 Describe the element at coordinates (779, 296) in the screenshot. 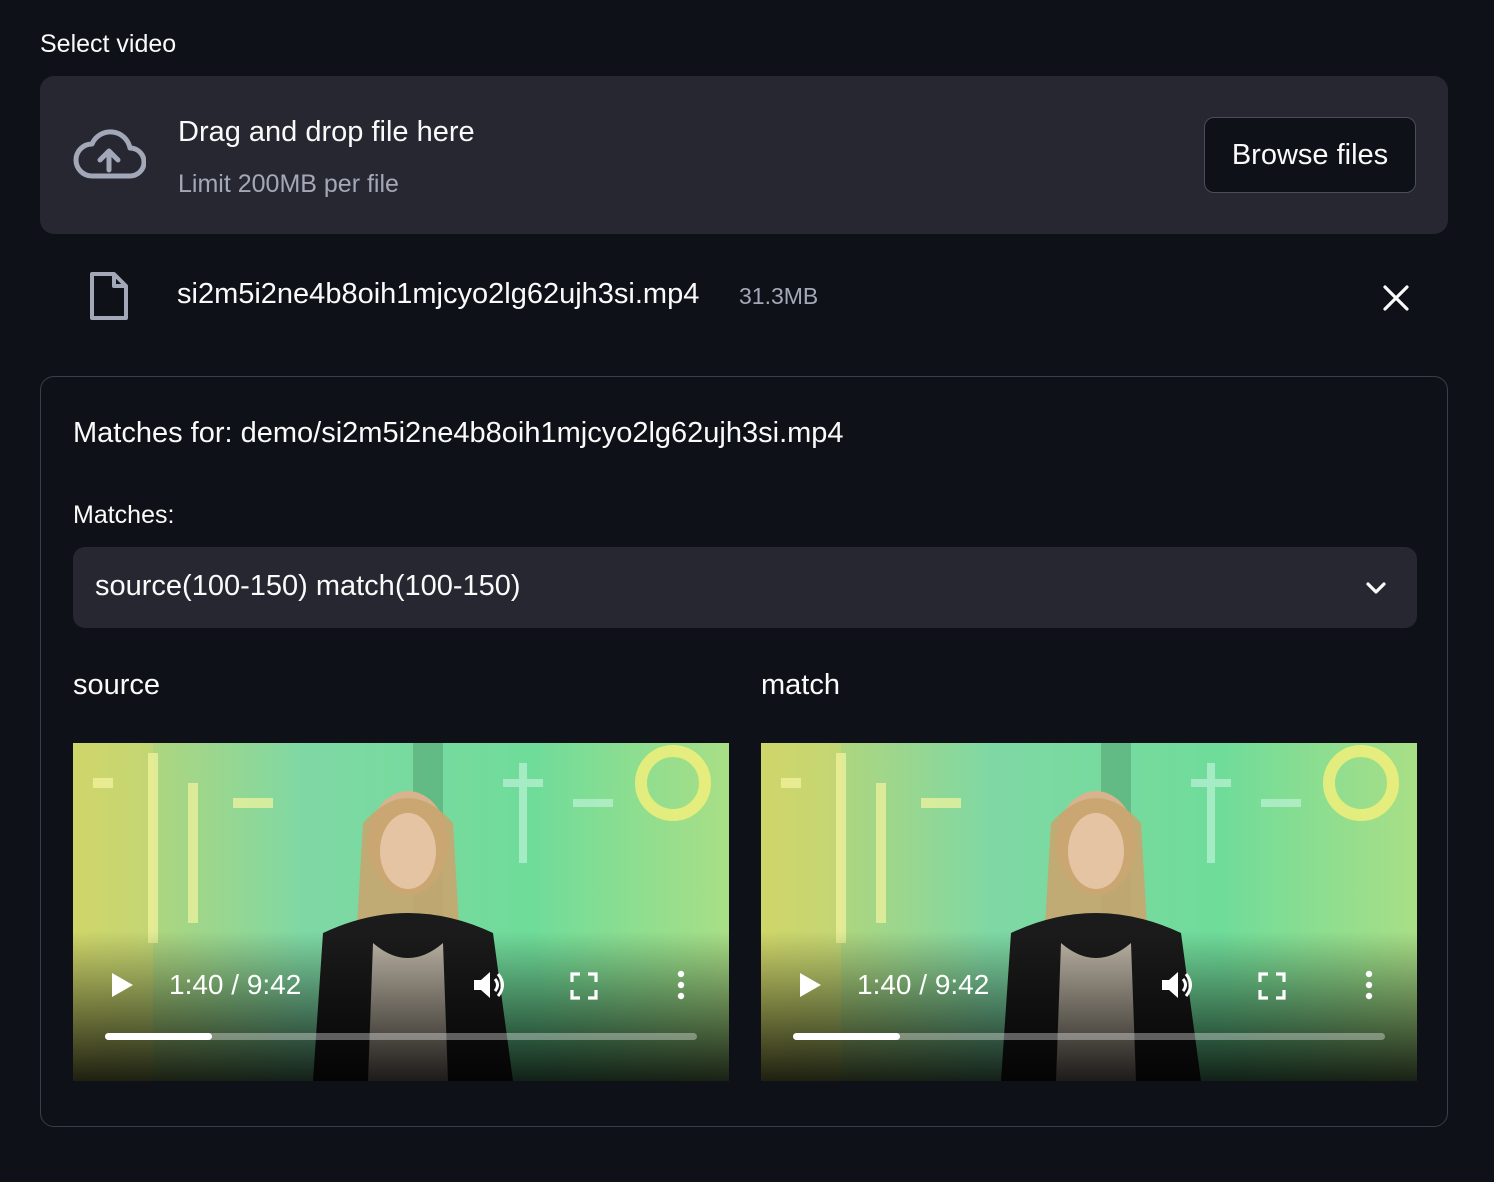

I see `file-size: 31.3MB` at that location.